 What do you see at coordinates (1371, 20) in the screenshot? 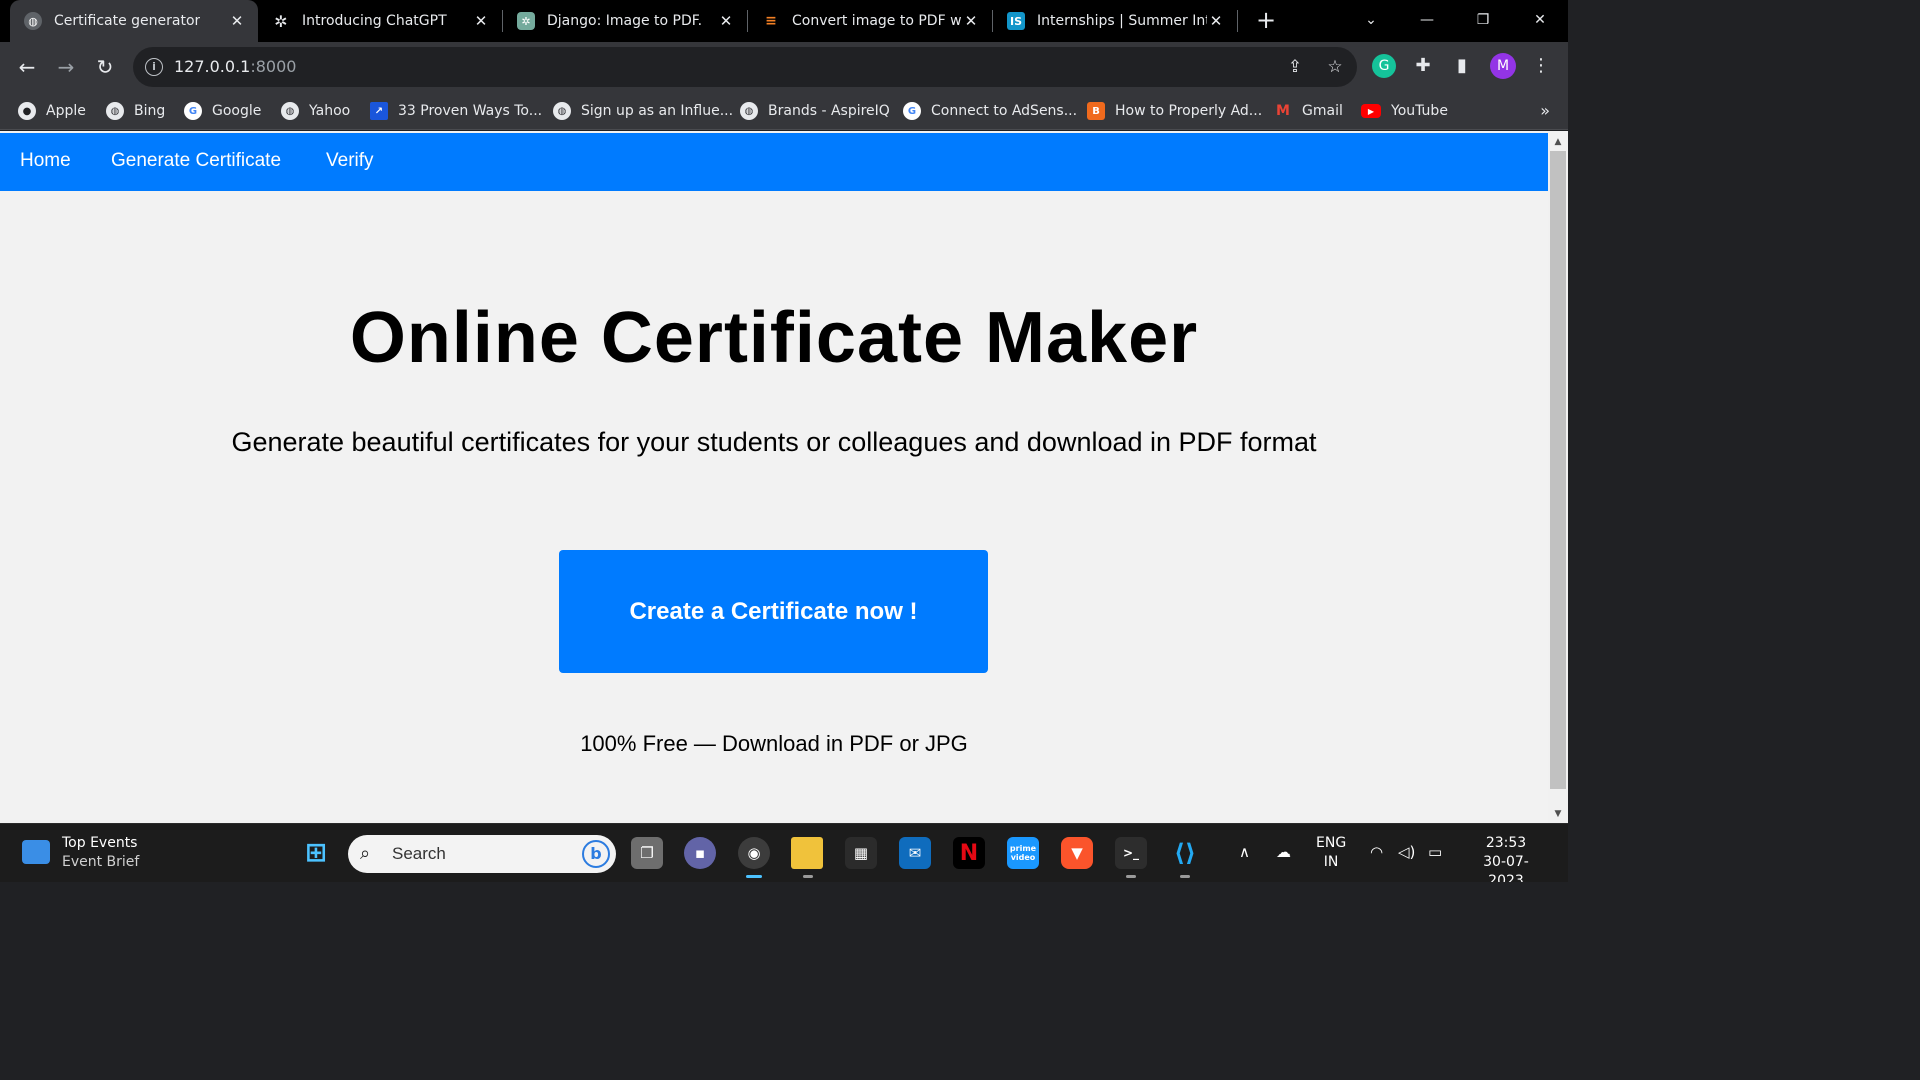
I see `tab-search-button: ⌄` at bounding box center [1371, 20].